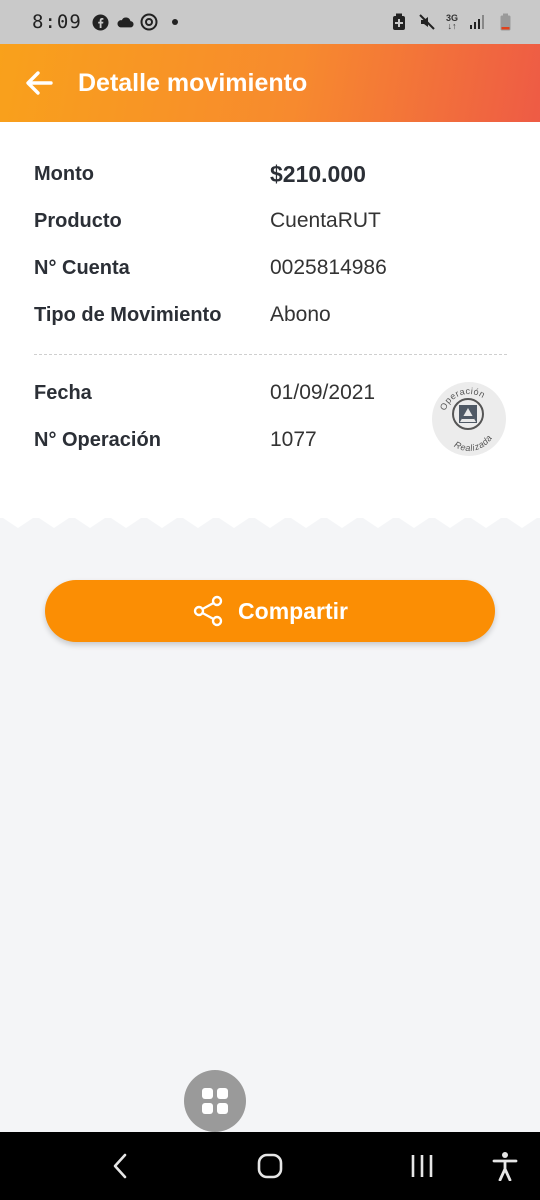  I want to click on date-label: Fecha, so click(63, 392).